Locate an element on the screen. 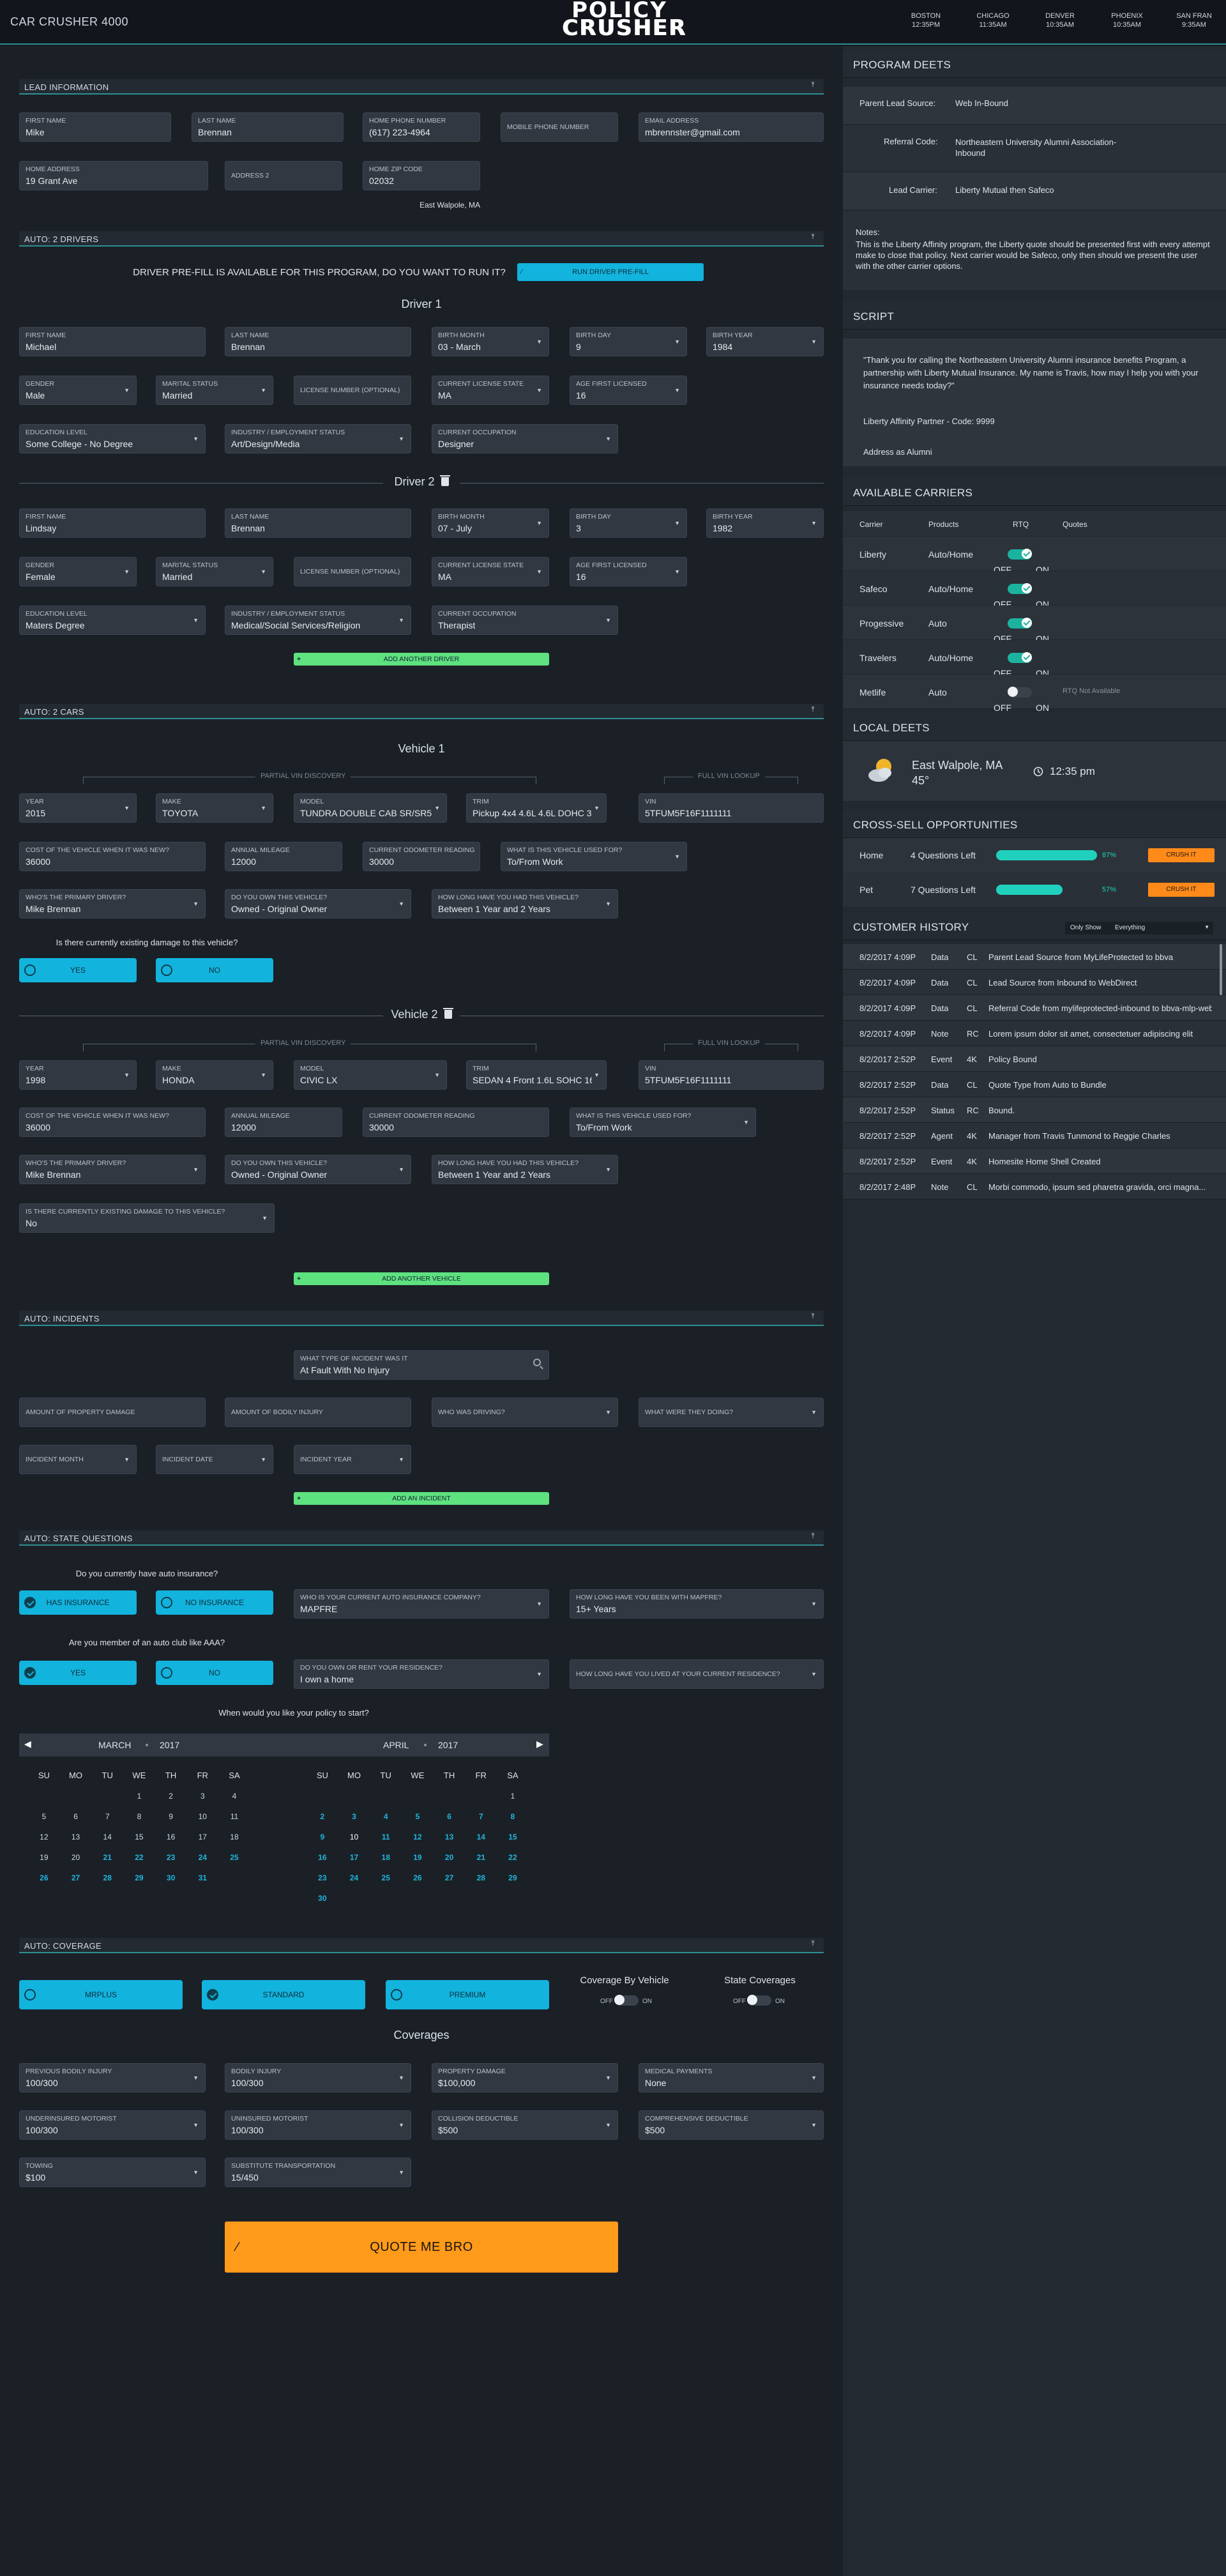 The height and width of the screenshot is (2576, 1226). first-name-field: First Name Mike is located at coordinates (95, 127).